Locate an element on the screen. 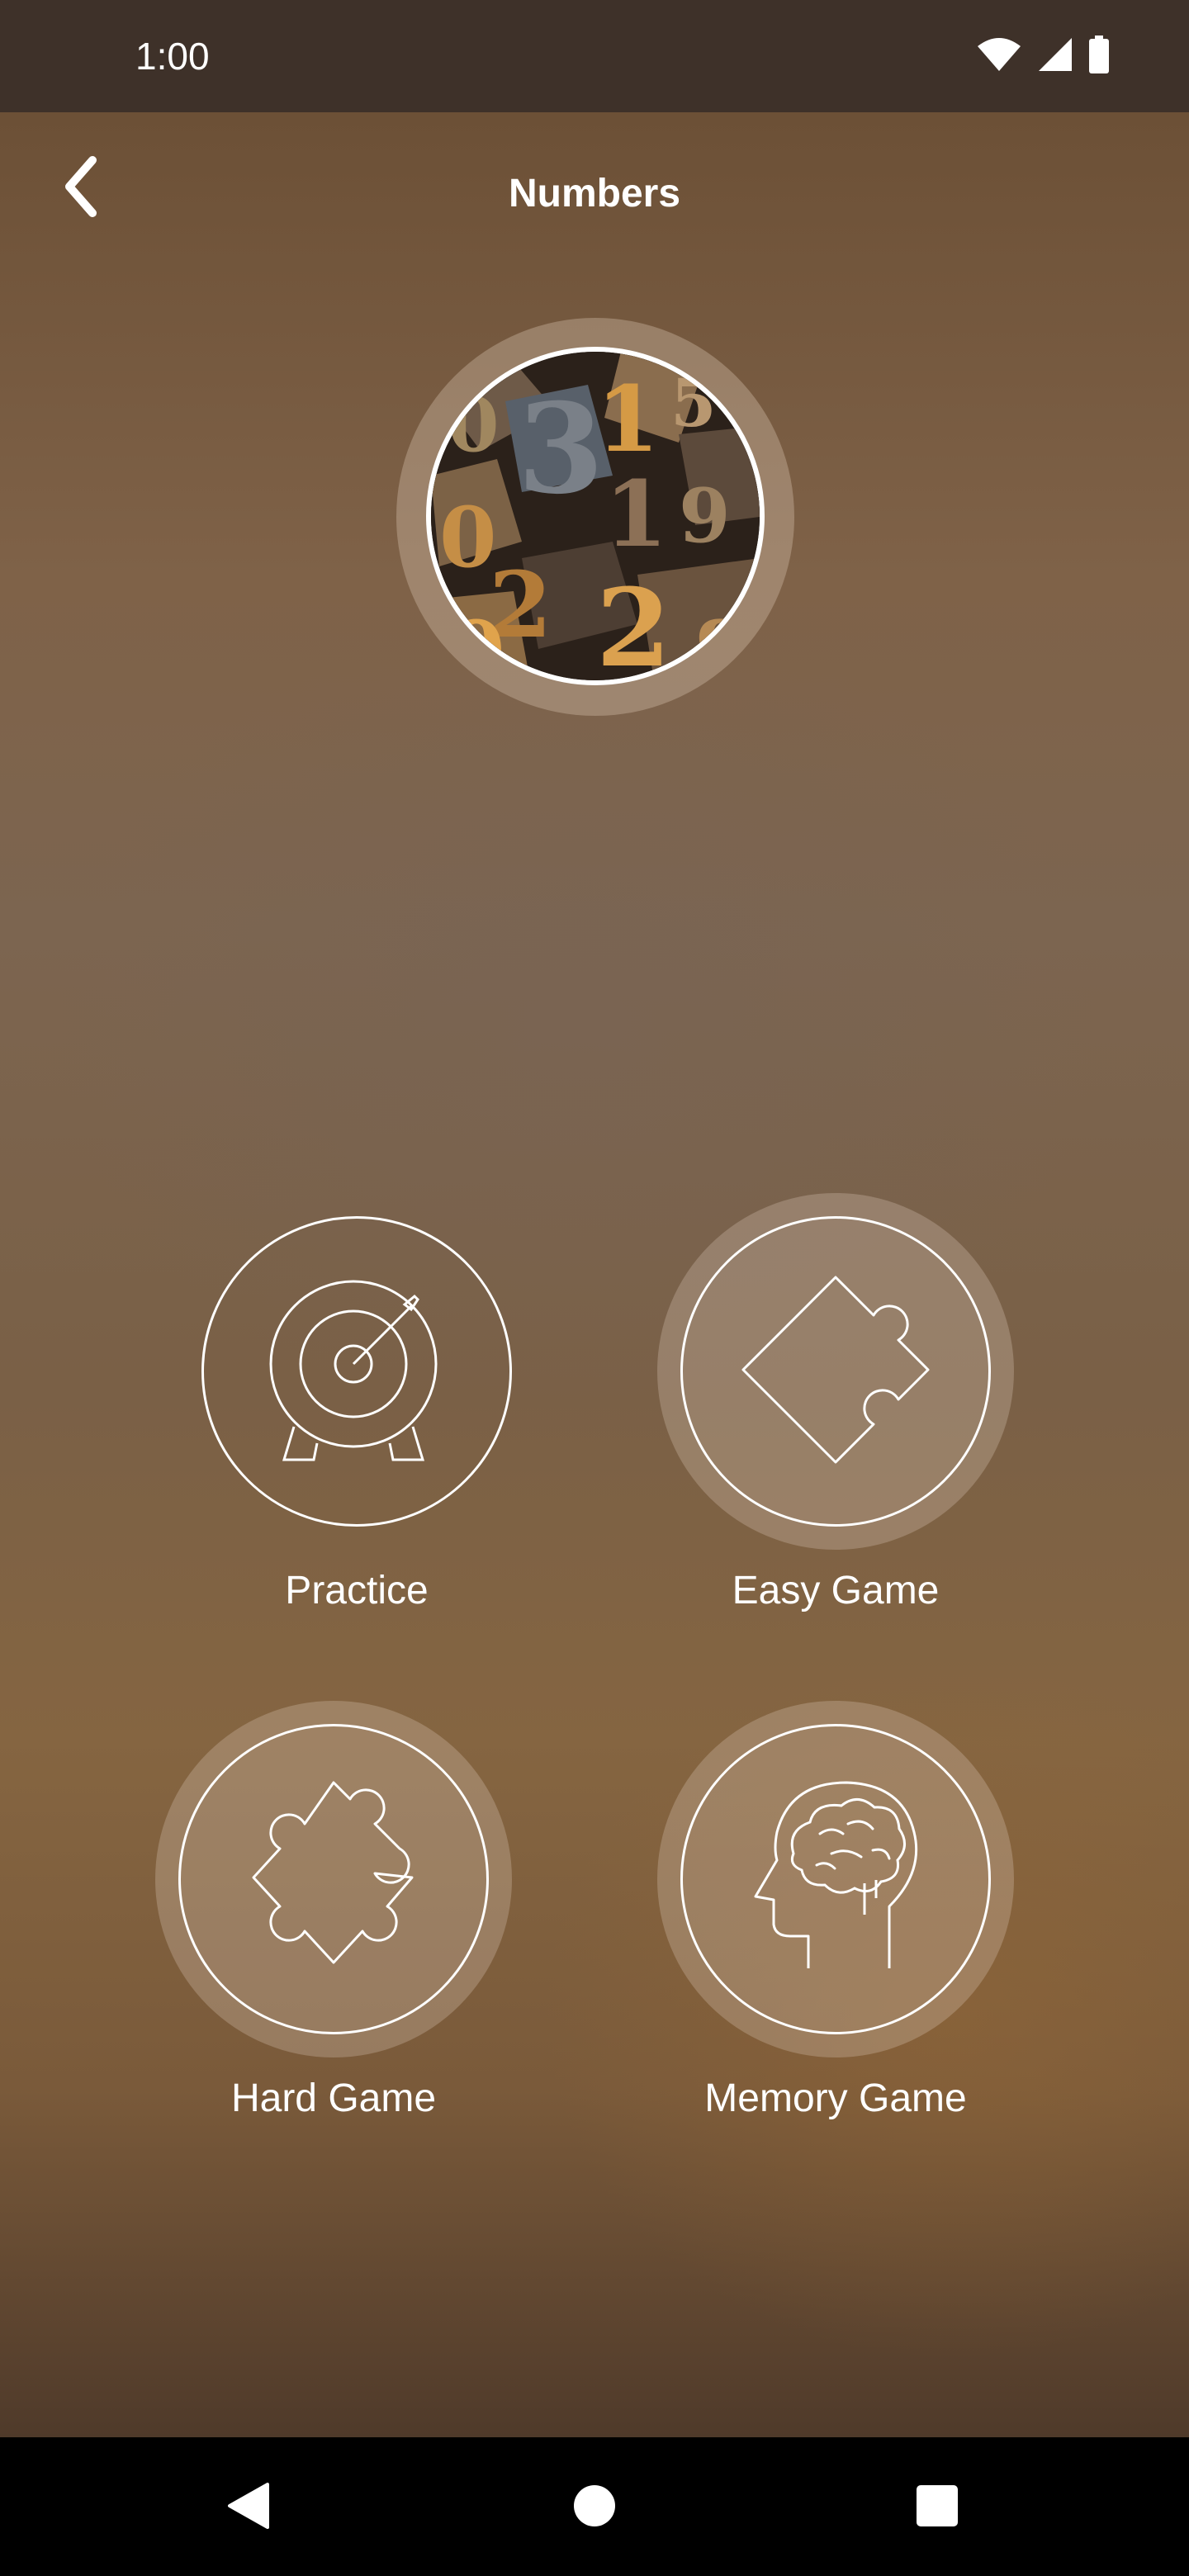  menu-item-practice: Practice is located at coordinates (360, 1424).